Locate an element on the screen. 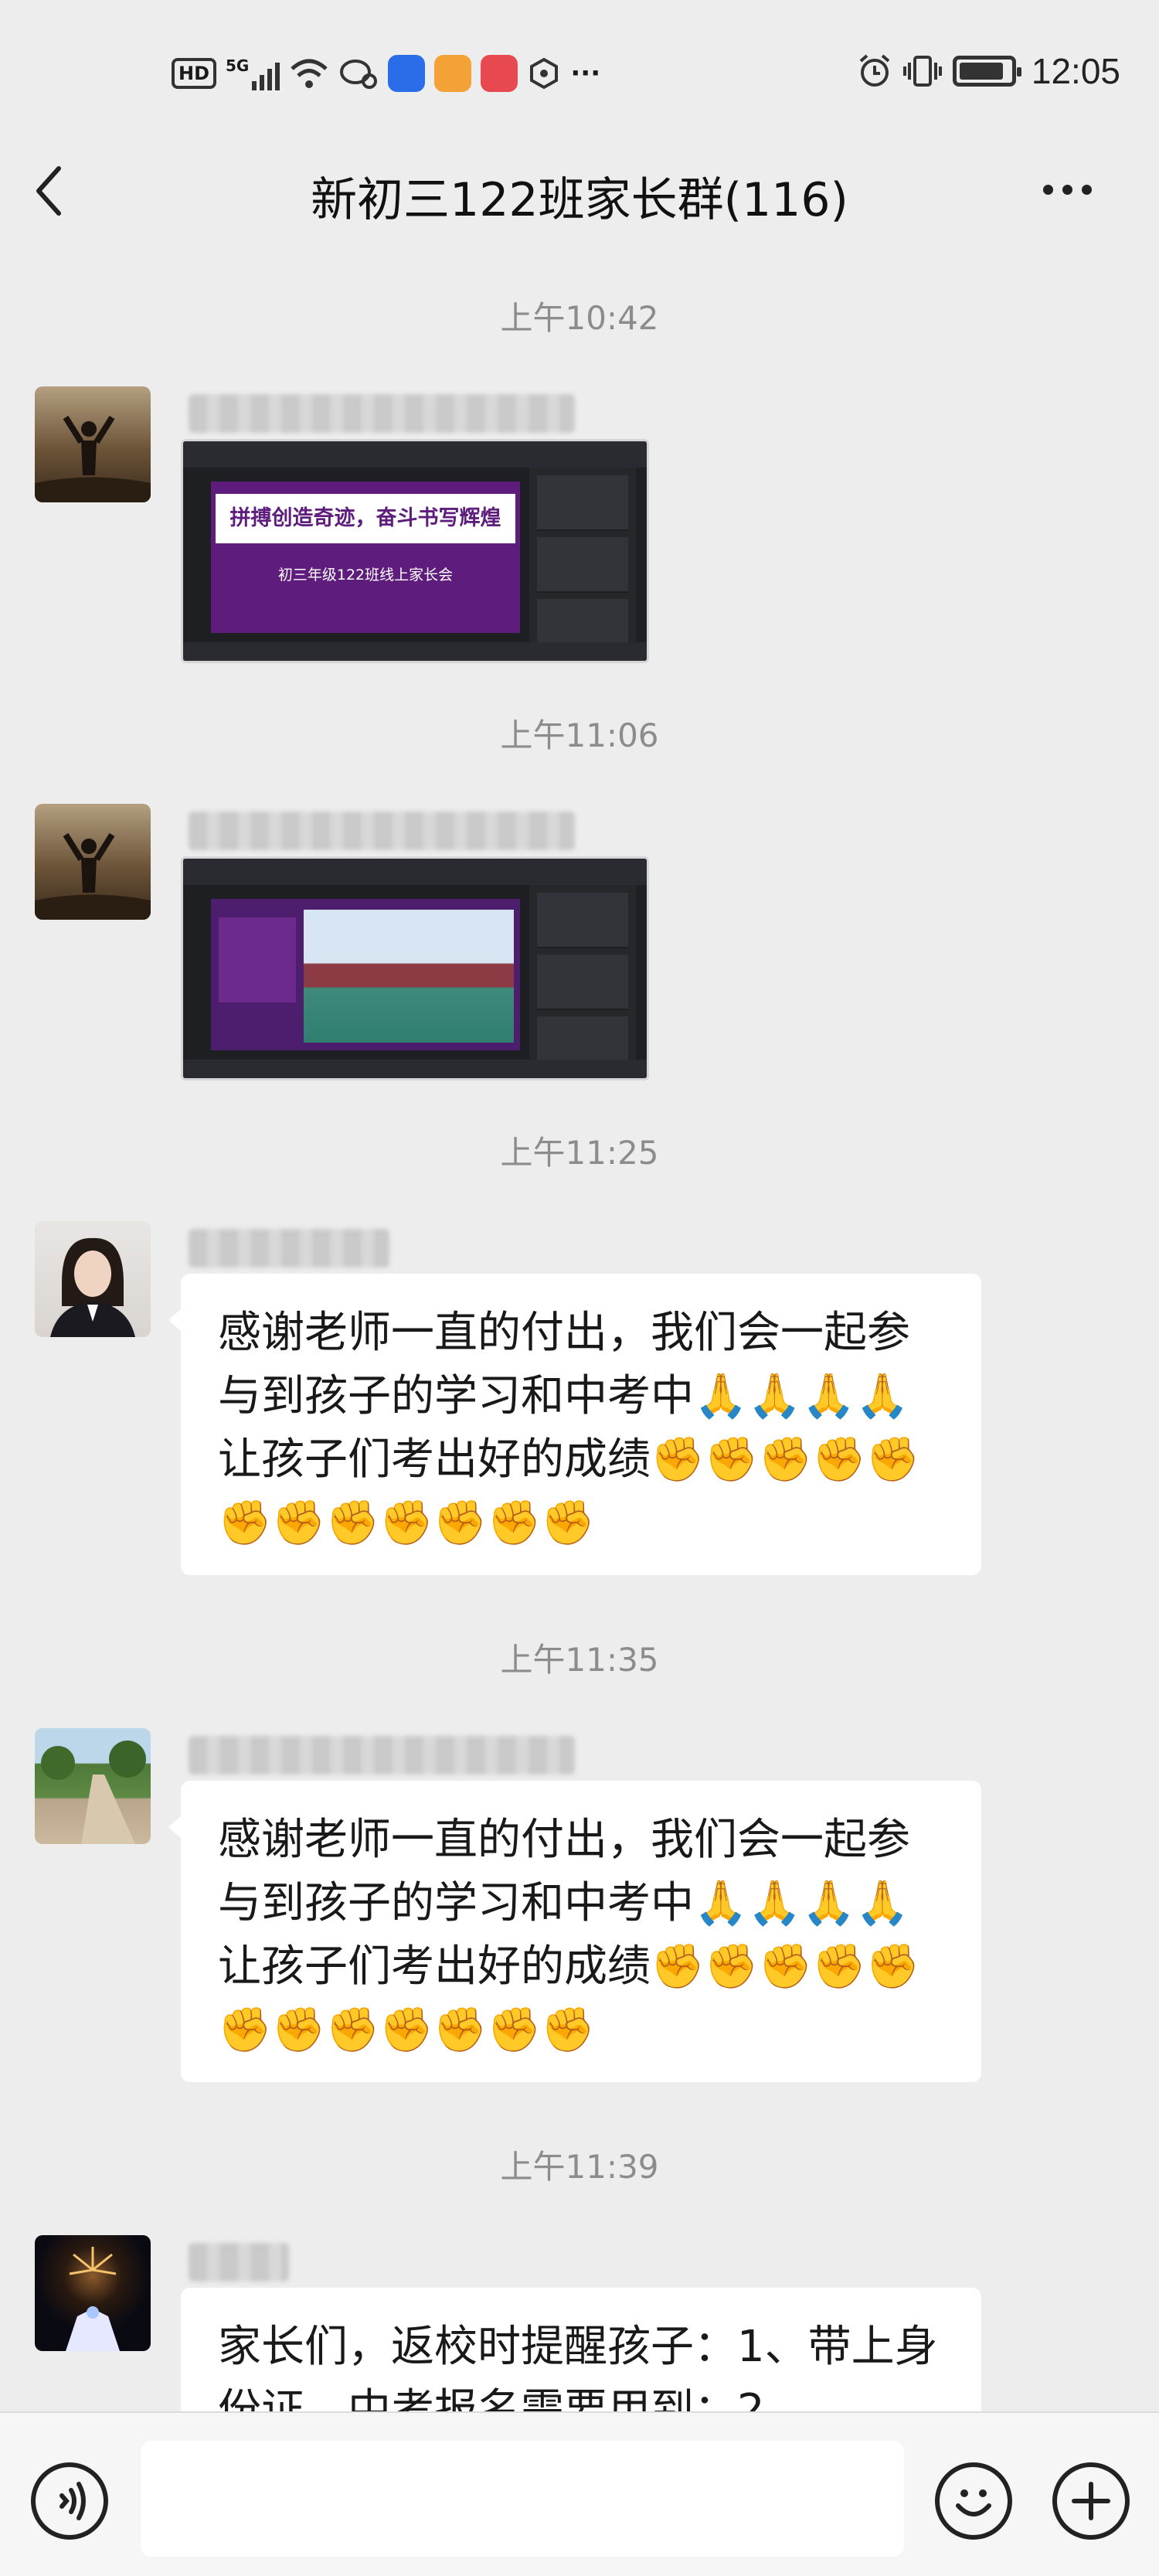 The width and height of the screenshot is (1159, 2576). timestamp: 上午10:42 is located at coordinates (579, 318).